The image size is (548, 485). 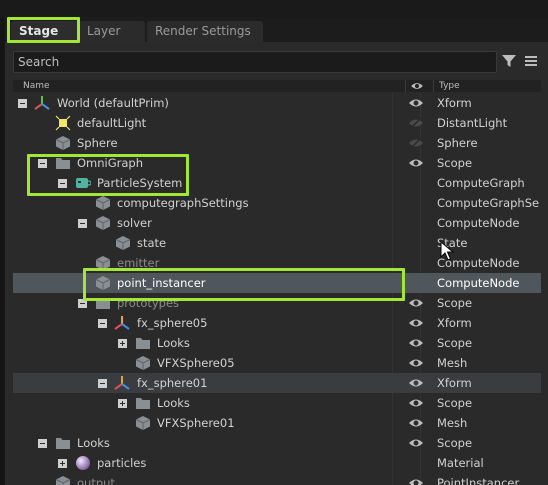 What do you see at coordinates (277, 323) in the screenshot?
I see `tree-row-fx-sphere05: fx_sphere05 Xform` at bounding box center [277, 323].